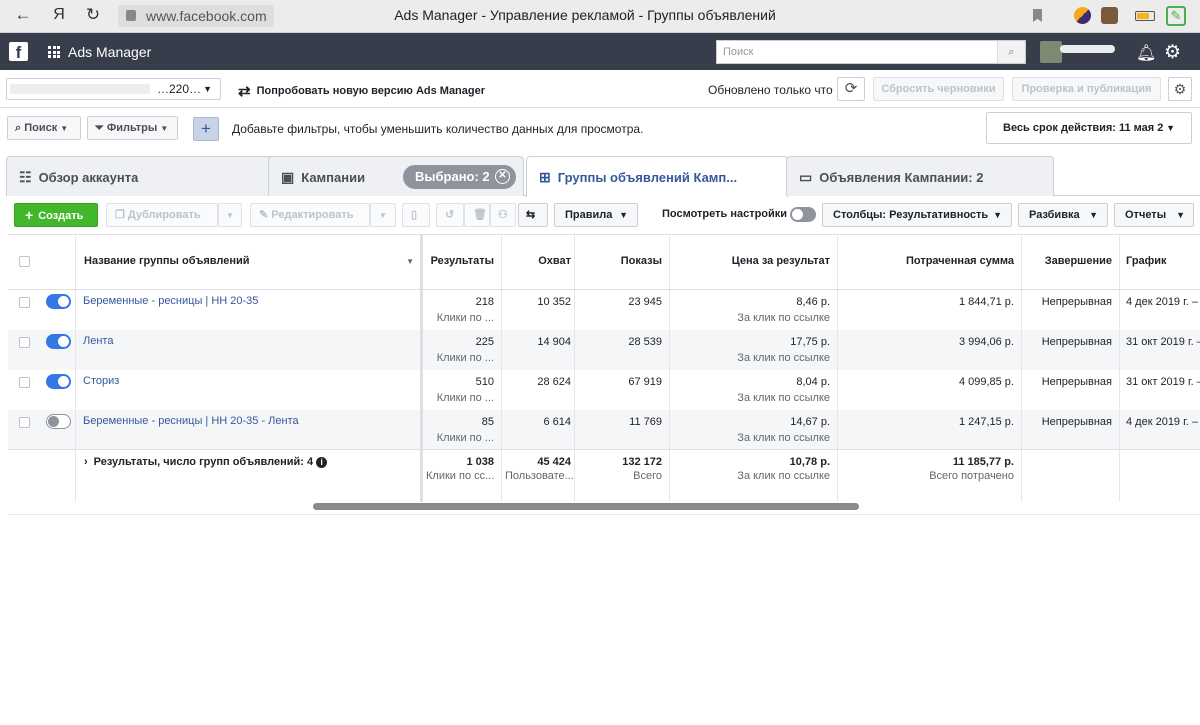 This screenshot has height=725, width=1200. I want to click on select-all-checkbox, so click(24, 261).